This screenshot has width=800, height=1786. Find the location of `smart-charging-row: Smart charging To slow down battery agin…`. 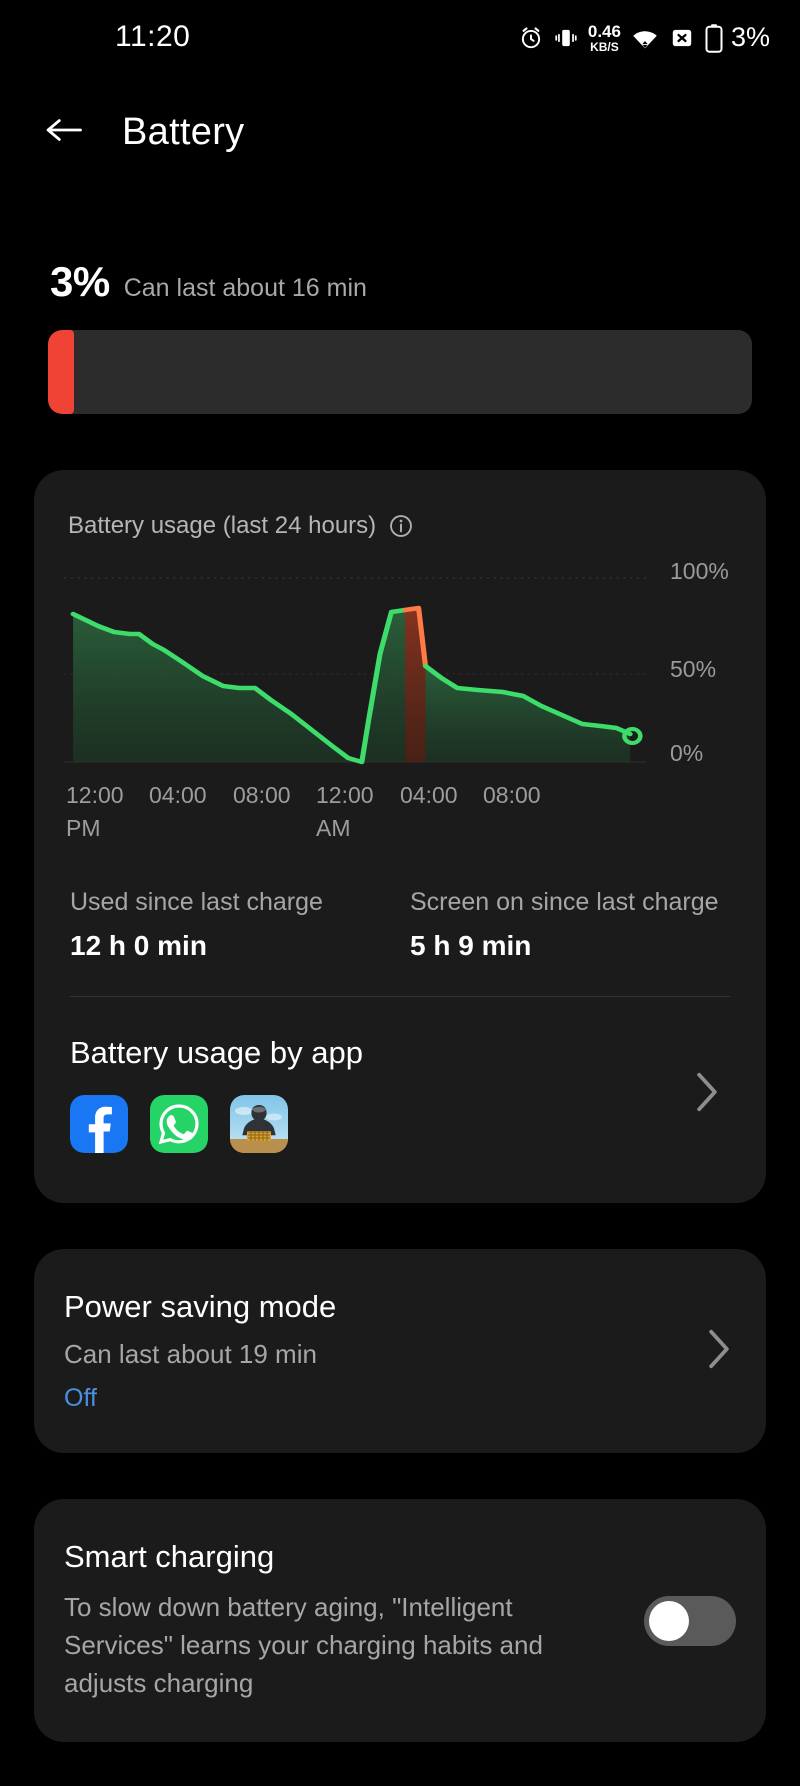

smart-charging-row: Smart charging To slow down battery agin… is located at coordinates (400, 1621).